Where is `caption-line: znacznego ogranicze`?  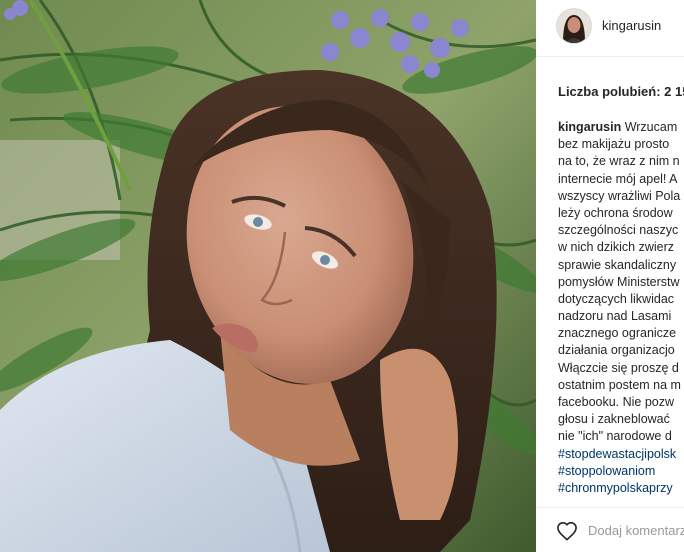
caption-line: znacznego ogranicze is located at coordinates (617, 333).